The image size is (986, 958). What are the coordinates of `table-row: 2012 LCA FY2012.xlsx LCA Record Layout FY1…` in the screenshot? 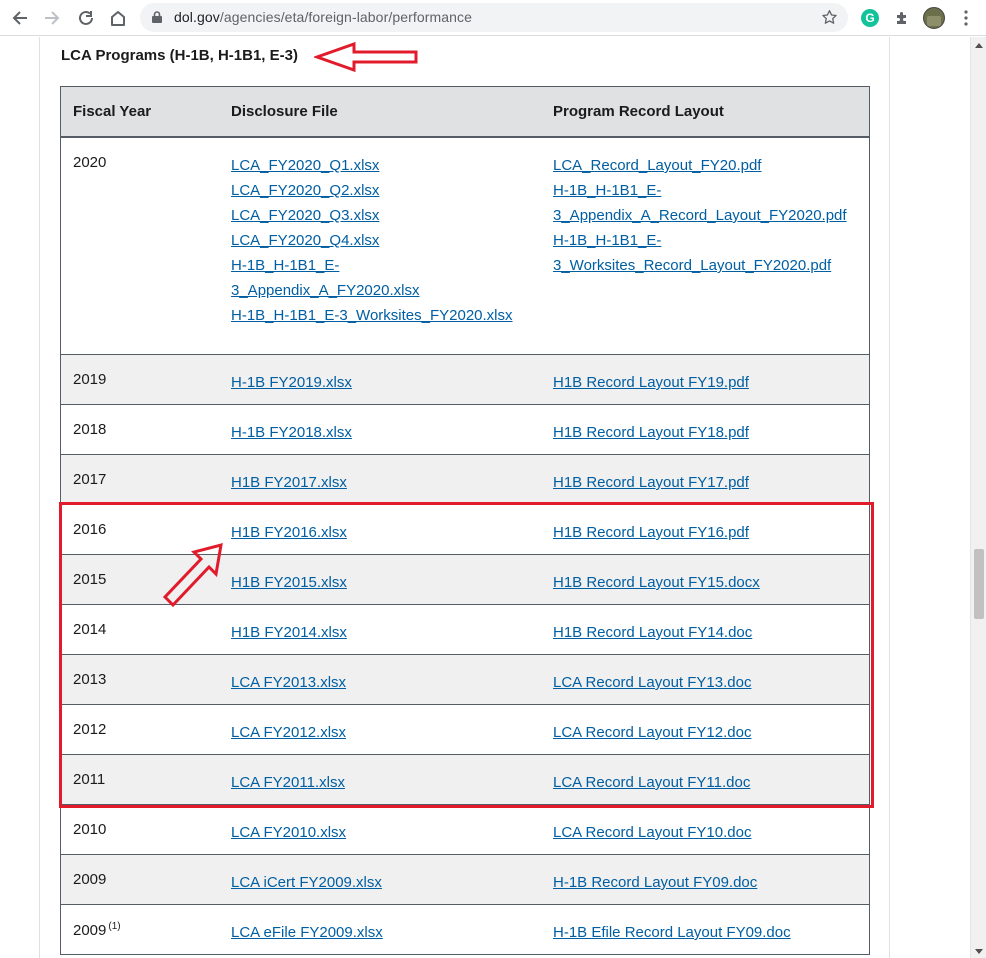 It's located at (465, 730).